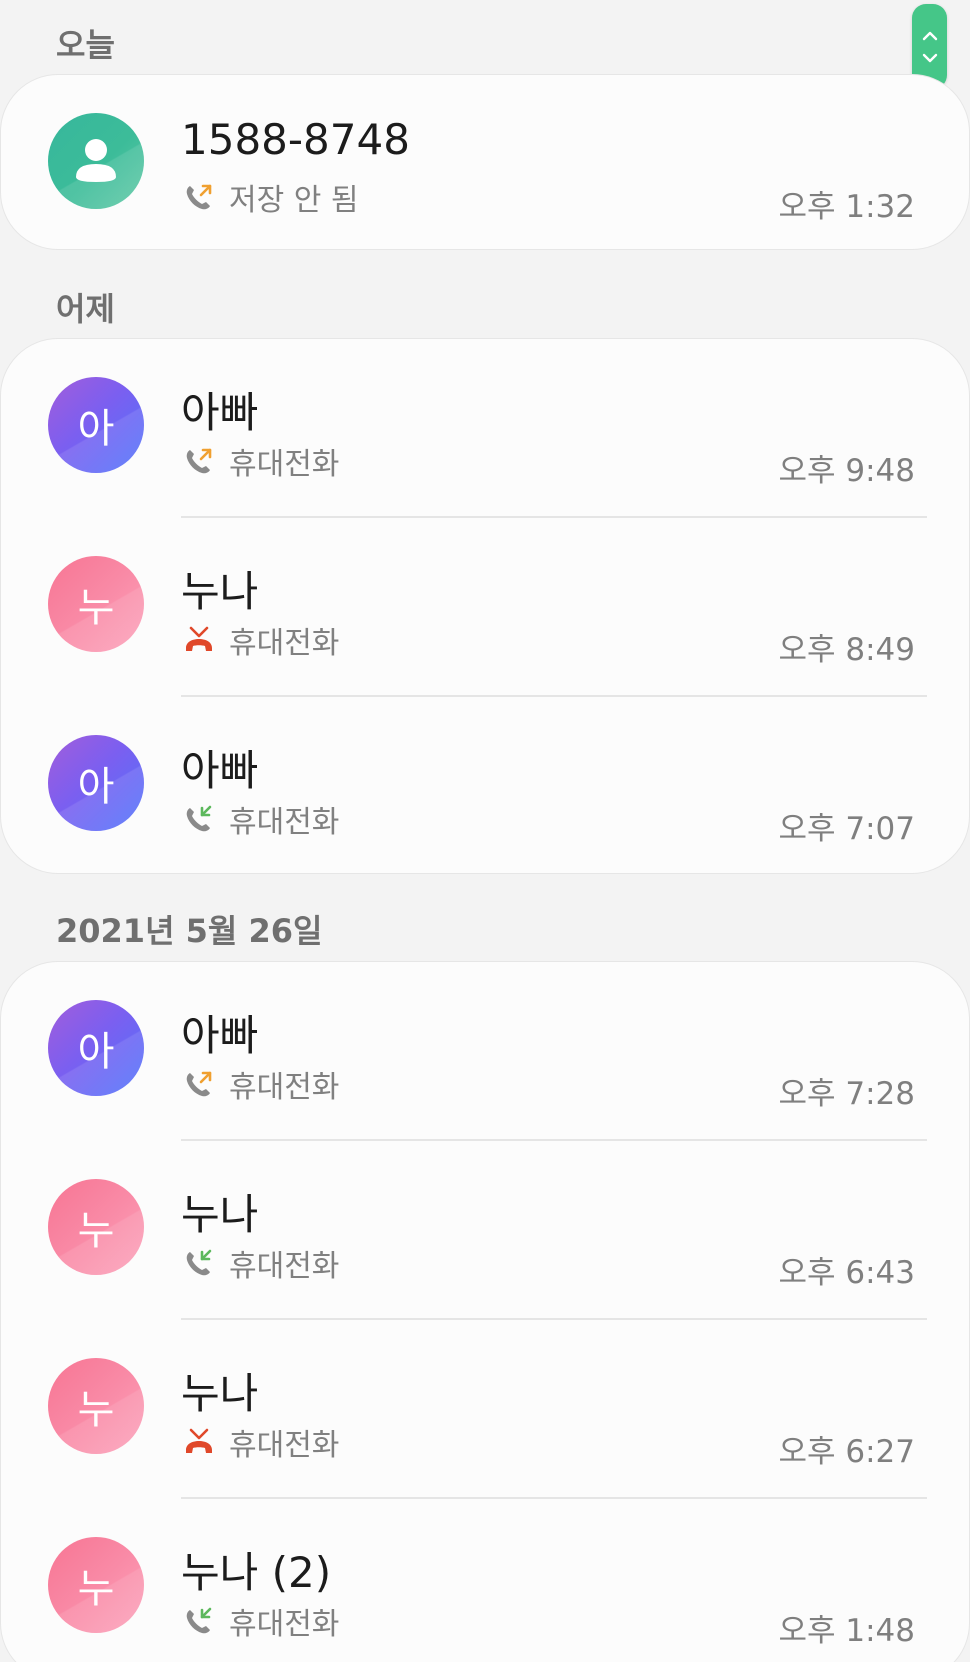 This screenshot has width=970, height=1662. What do you see at coordinates (846, 650) in the screenshot?
I see `call-time: 오후 8:49` at bounding box center [846, 650].